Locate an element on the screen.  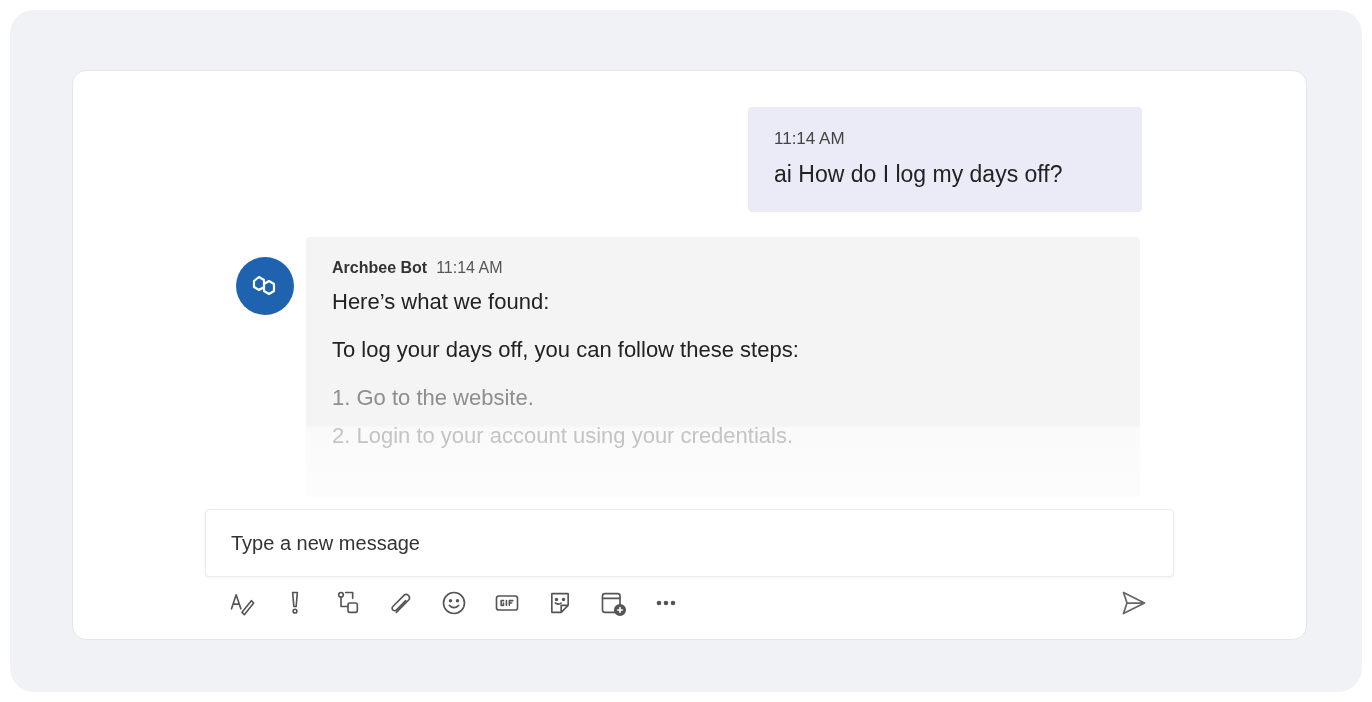
message-text: To log your days off, you can follow these steps: is located at coordinates (566, 350).